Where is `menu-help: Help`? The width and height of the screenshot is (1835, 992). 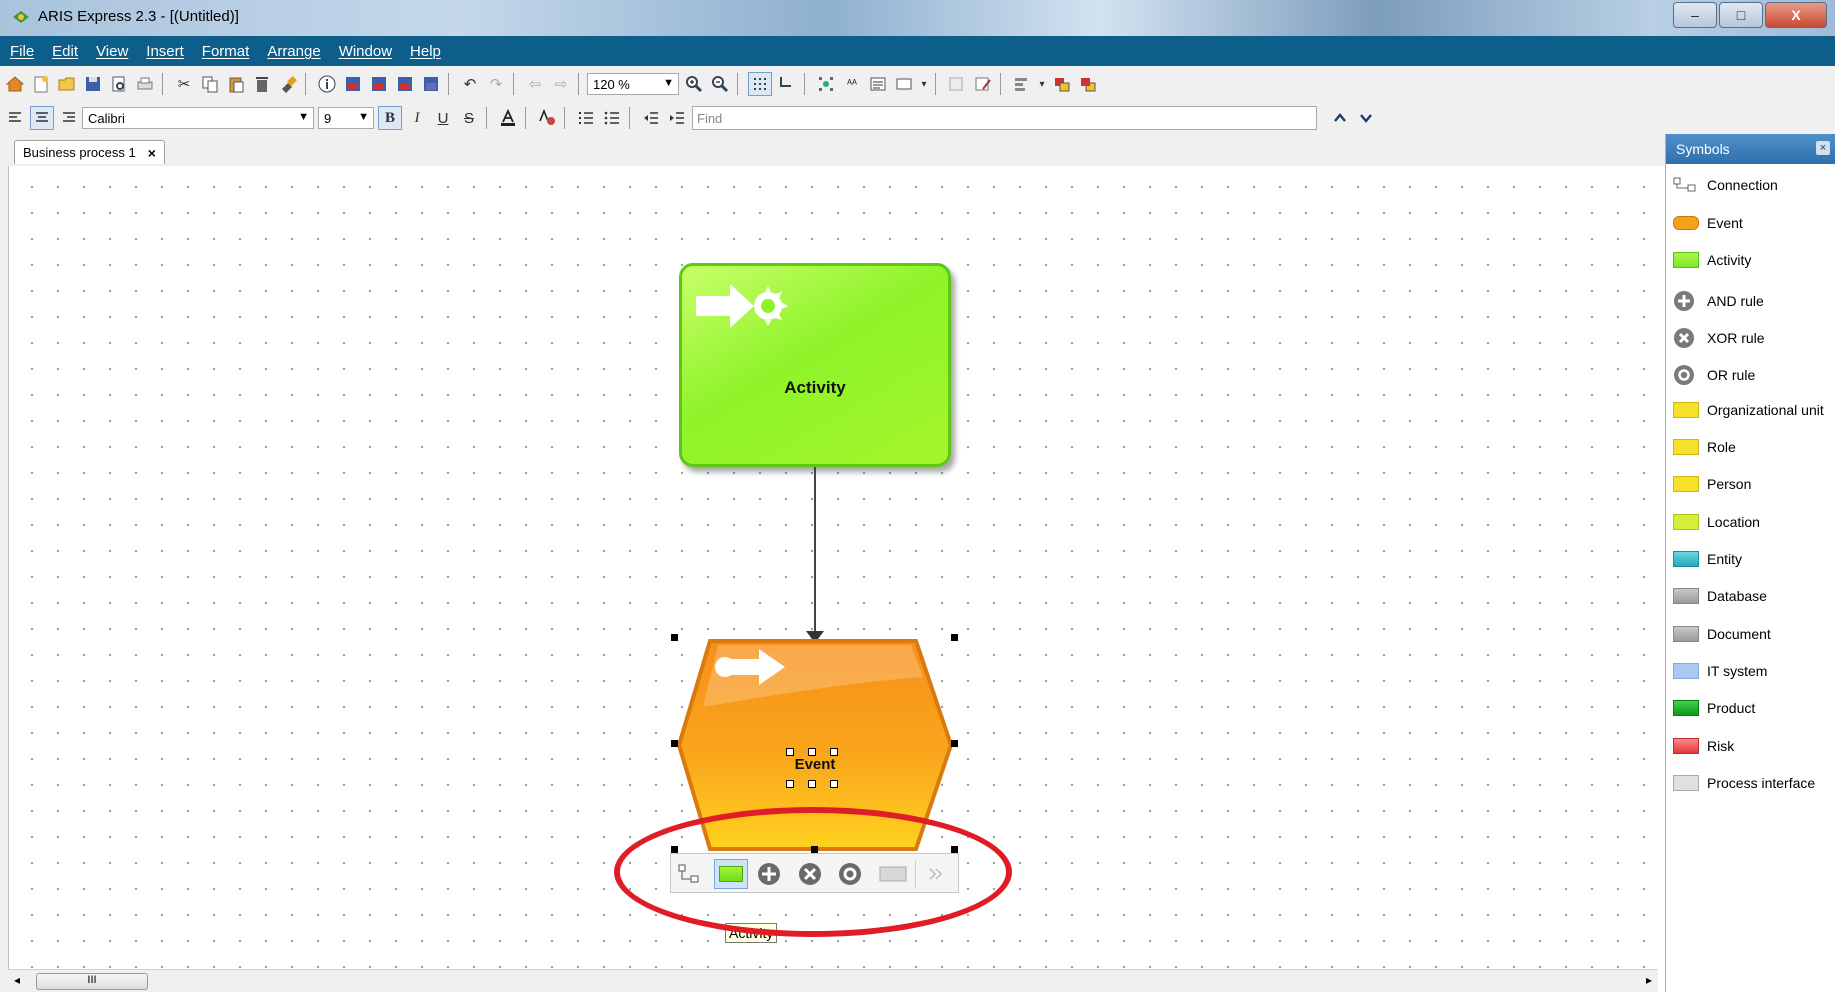 menu-help: Help is located at coordinates (425, 51).